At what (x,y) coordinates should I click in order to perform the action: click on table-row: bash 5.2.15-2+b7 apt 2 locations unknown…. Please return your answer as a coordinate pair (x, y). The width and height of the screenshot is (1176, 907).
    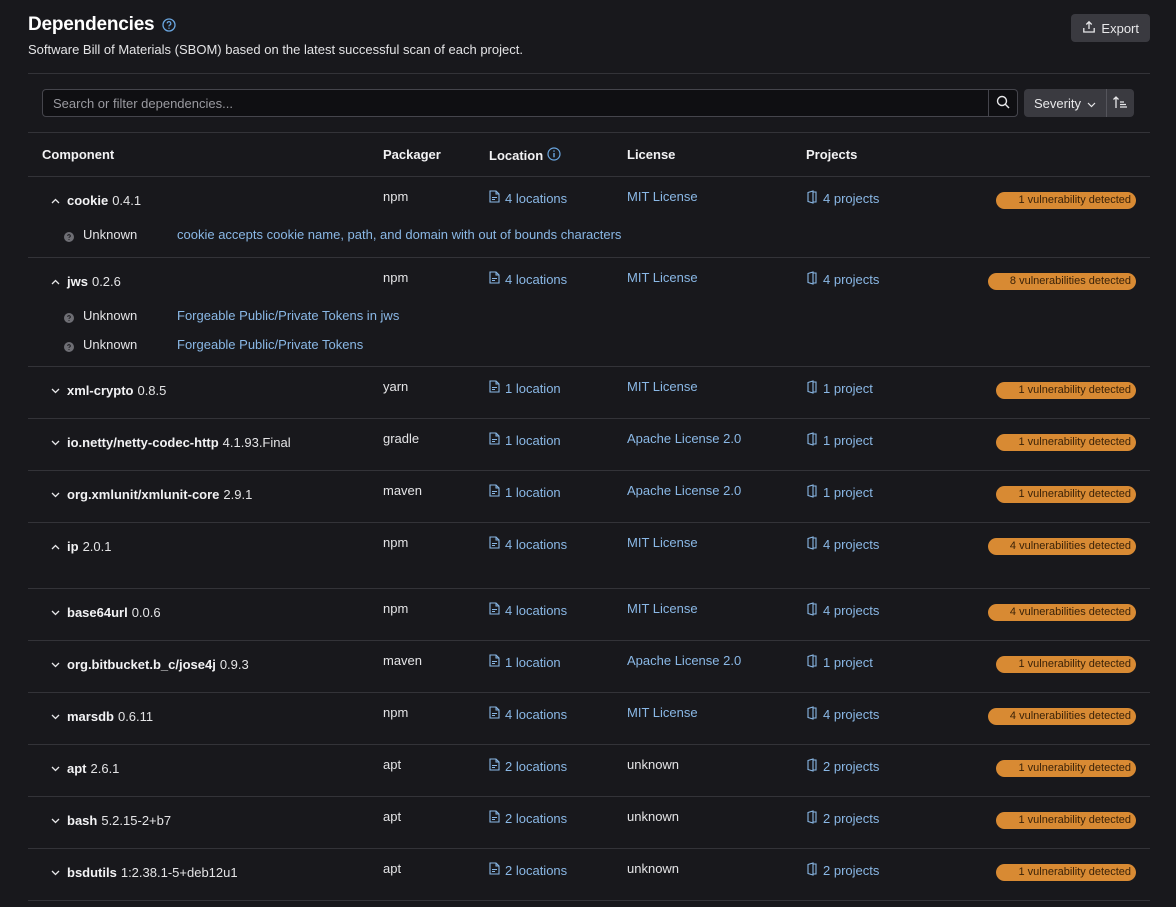
    Looking at the image, I should click on (589, 823).